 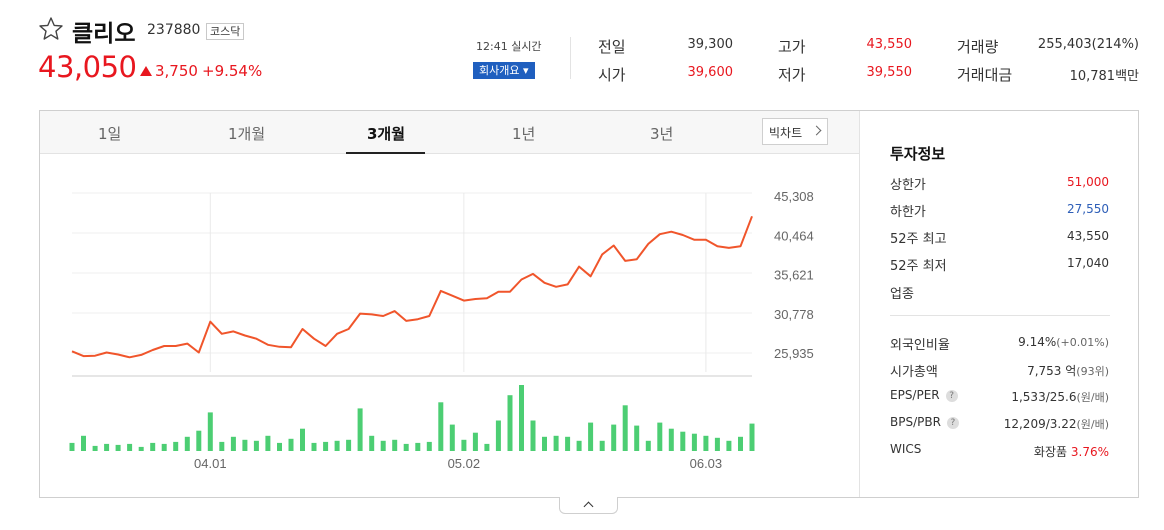 What do you see at coordinates (915, 395) in the screenshot?
I see `eps-per-text: EPS/PER` at bounding box center [915, 395].